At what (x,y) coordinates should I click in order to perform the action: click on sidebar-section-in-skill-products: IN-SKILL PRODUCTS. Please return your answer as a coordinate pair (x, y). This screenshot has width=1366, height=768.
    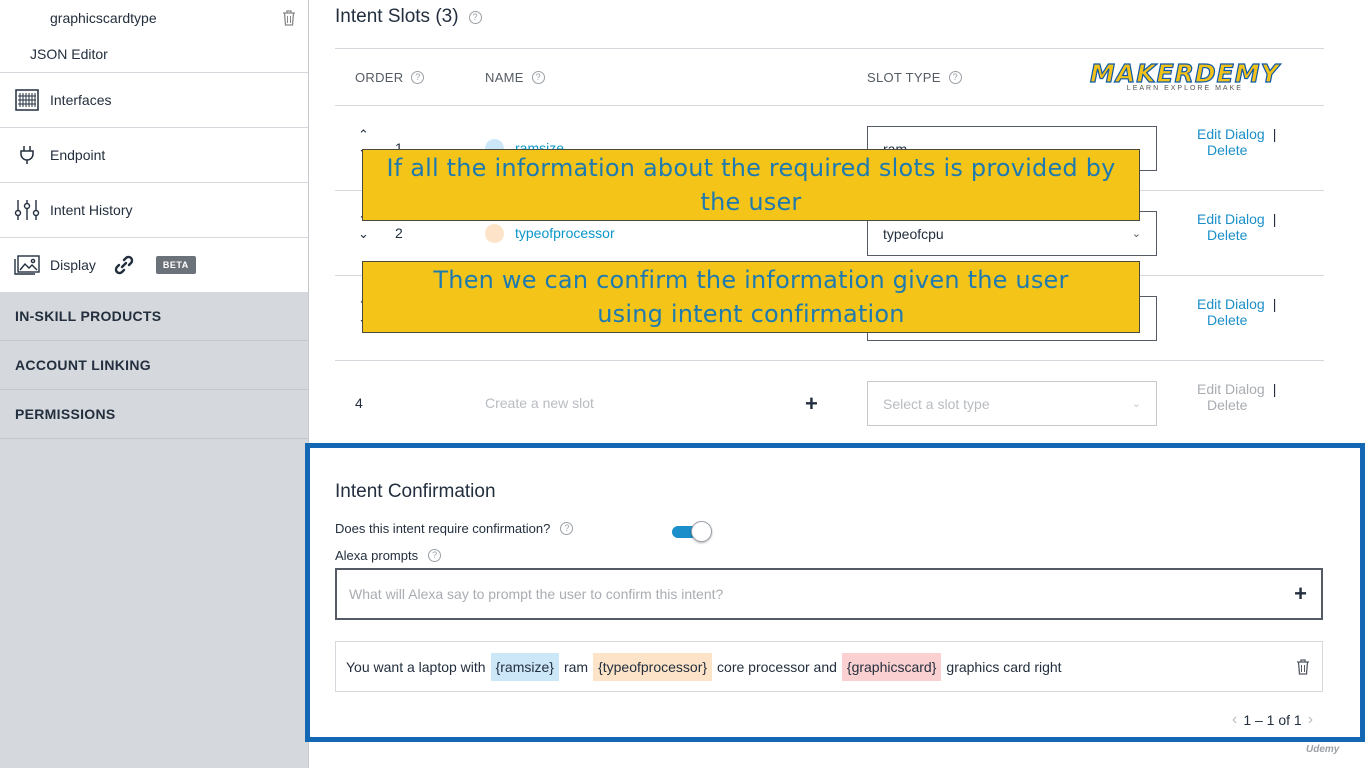
    Looking at the image, I should click on (154, 316).